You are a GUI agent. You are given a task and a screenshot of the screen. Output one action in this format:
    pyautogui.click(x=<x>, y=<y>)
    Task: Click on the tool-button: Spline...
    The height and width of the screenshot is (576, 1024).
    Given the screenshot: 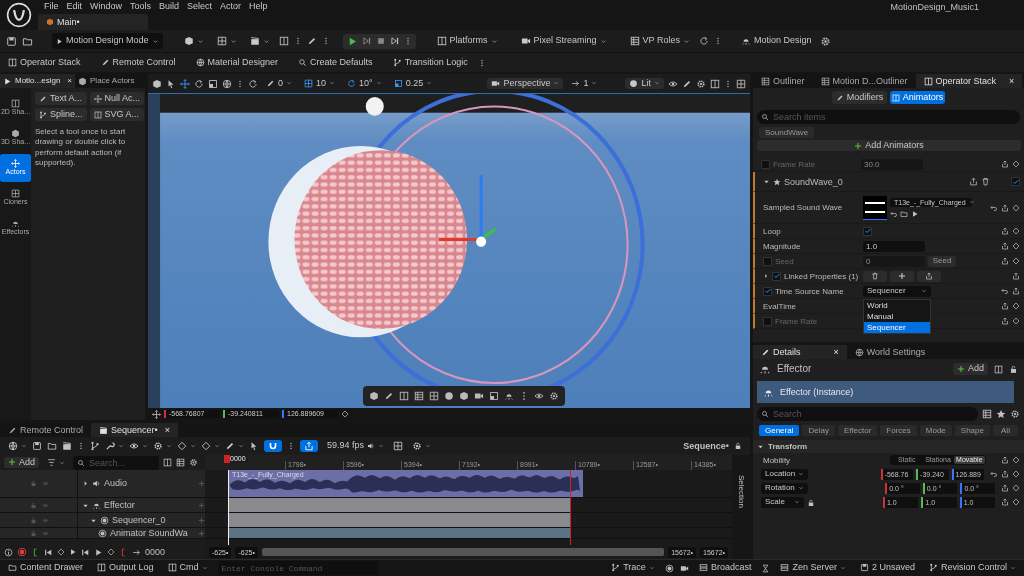 What is the action you would take?
    pyautogui.click(x=61, y=114)
    